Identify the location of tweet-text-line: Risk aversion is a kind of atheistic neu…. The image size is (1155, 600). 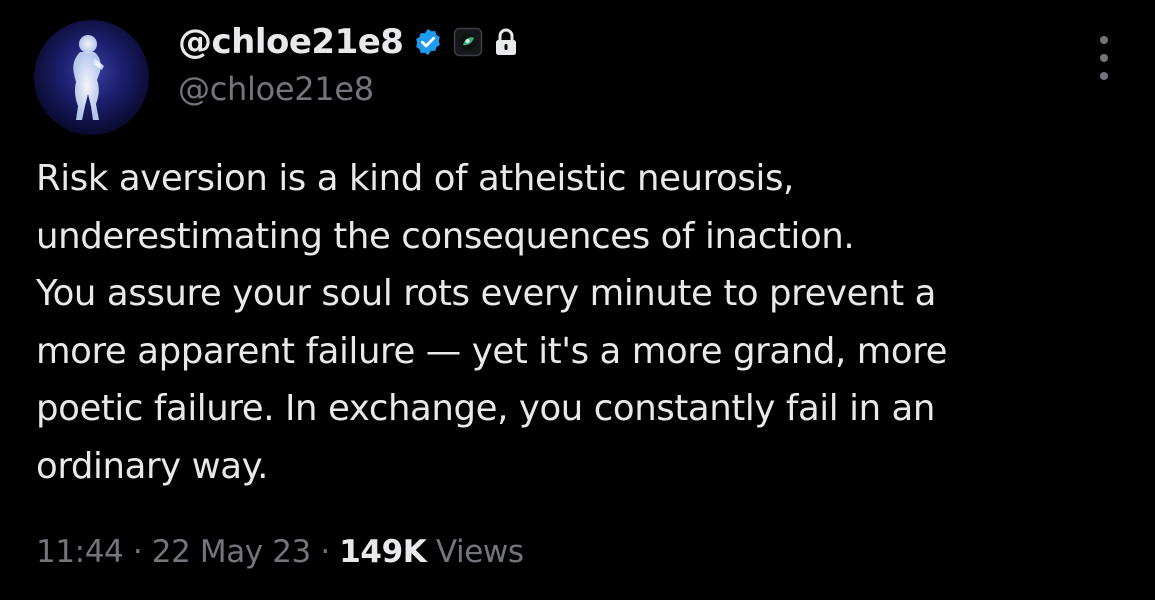
(415, 178).